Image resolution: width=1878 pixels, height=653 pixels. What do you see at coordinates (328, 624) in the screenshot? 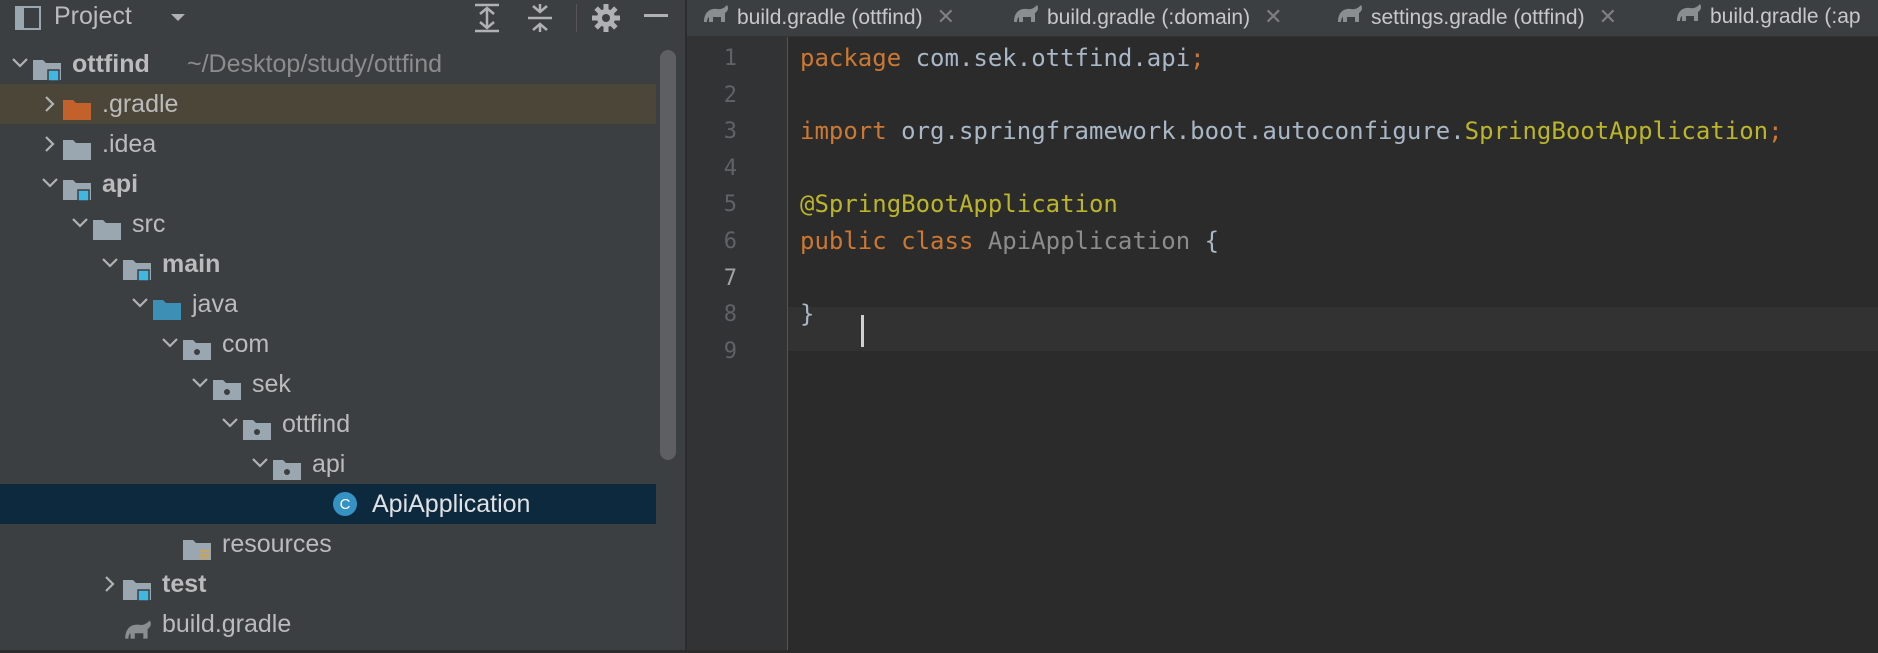
I see `tree-item: build.gradle` at bounding box center [328, 624].